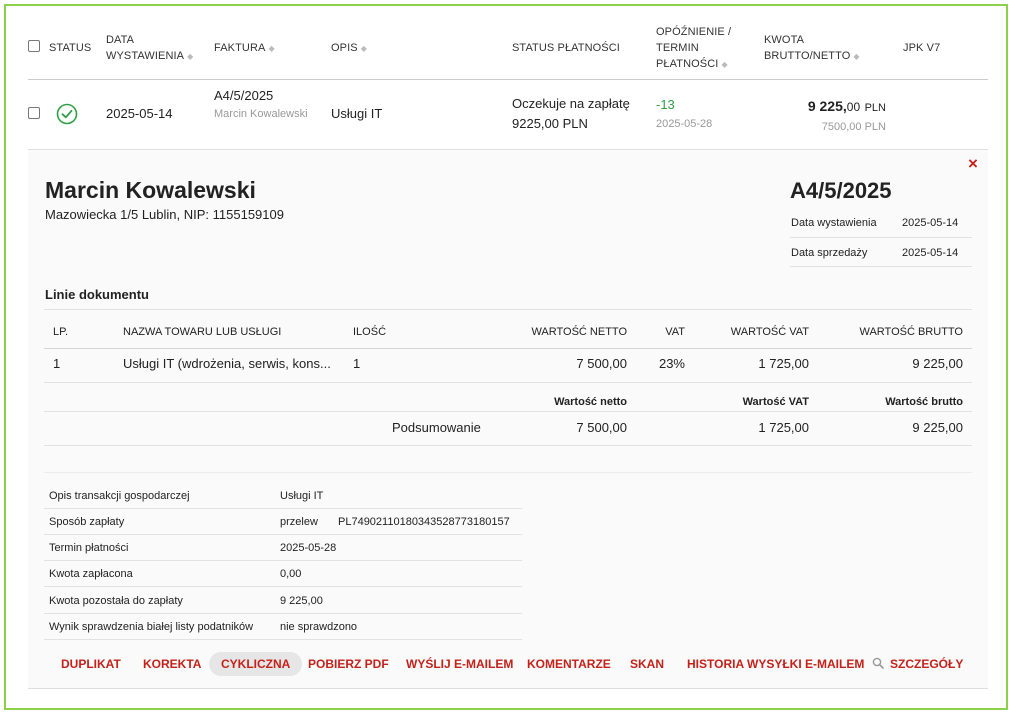 This screenshot has width=1016, height=718. What do you see at coordinates (301, 601) in the screenshot?
I see `info-remaining-value: 9 225,00` at bounding box center [301, 601].